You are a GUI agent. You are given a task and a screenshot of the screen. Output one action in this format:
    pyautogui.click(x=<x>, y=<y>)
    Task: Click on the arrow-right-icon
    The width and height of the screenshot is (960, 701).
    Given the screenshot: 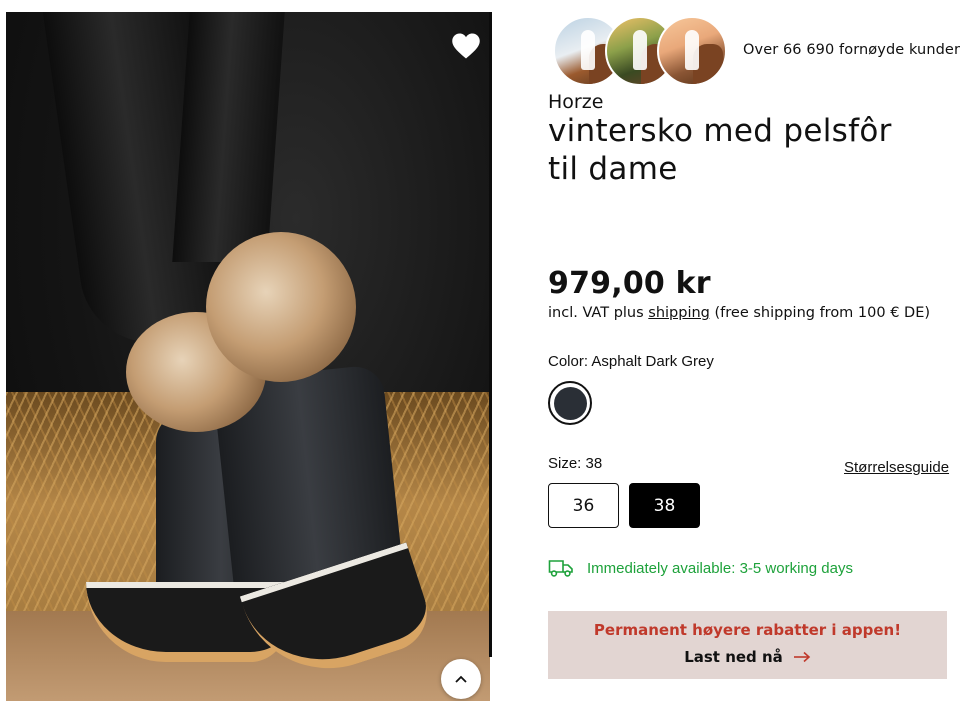 What is the action you would take?
    pyautogui.click(x=802, y=657)
    